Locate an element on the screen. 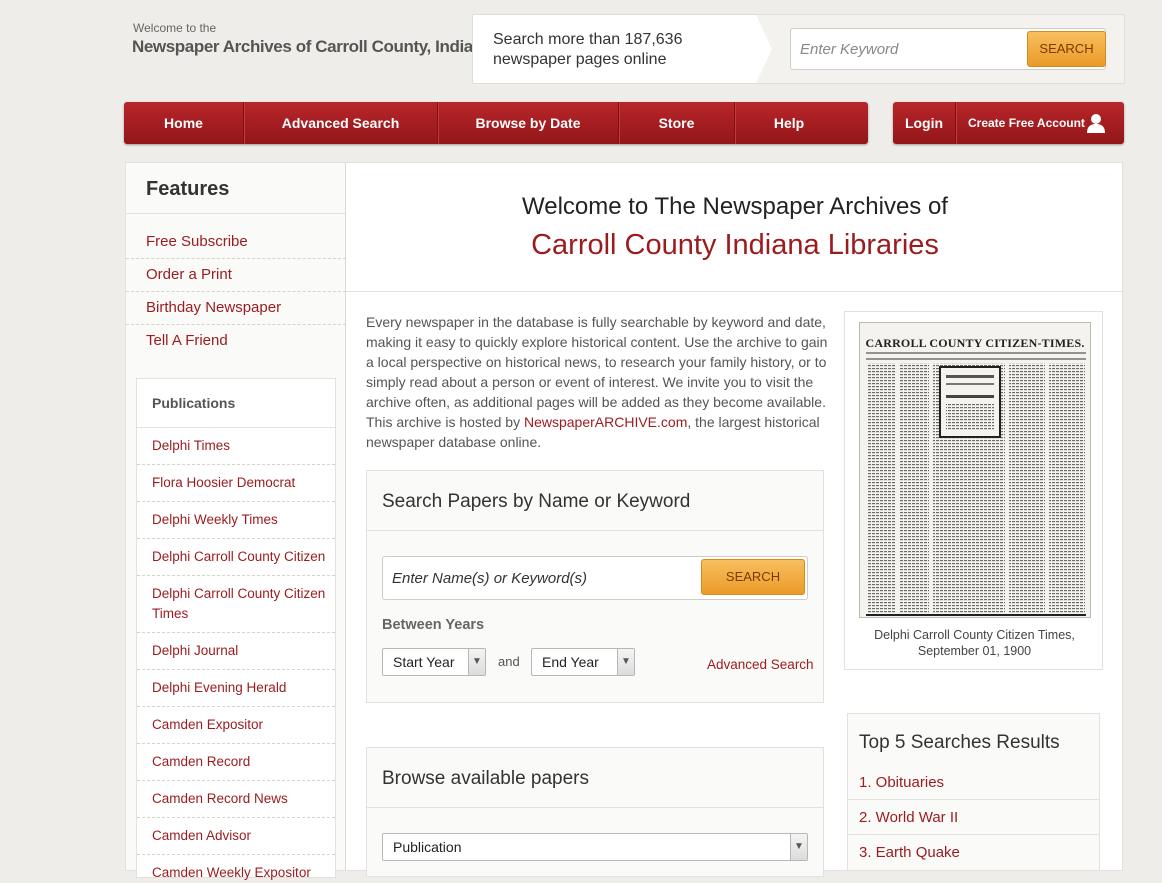 The height and width of the screenshot is (883, 1162). publication-select: Publication ▼ is located at coordinates (595, 847).